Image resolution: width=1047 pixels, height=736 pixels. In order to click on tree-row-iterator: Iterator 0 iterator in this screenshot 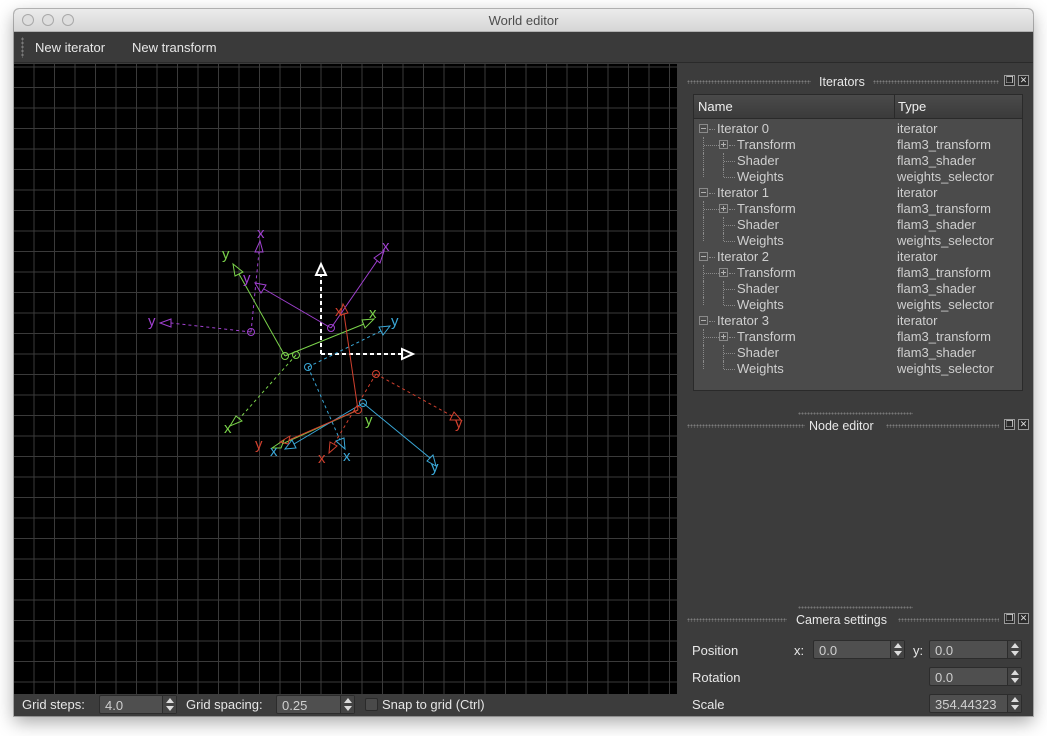, I will do `click(858, 129)`.